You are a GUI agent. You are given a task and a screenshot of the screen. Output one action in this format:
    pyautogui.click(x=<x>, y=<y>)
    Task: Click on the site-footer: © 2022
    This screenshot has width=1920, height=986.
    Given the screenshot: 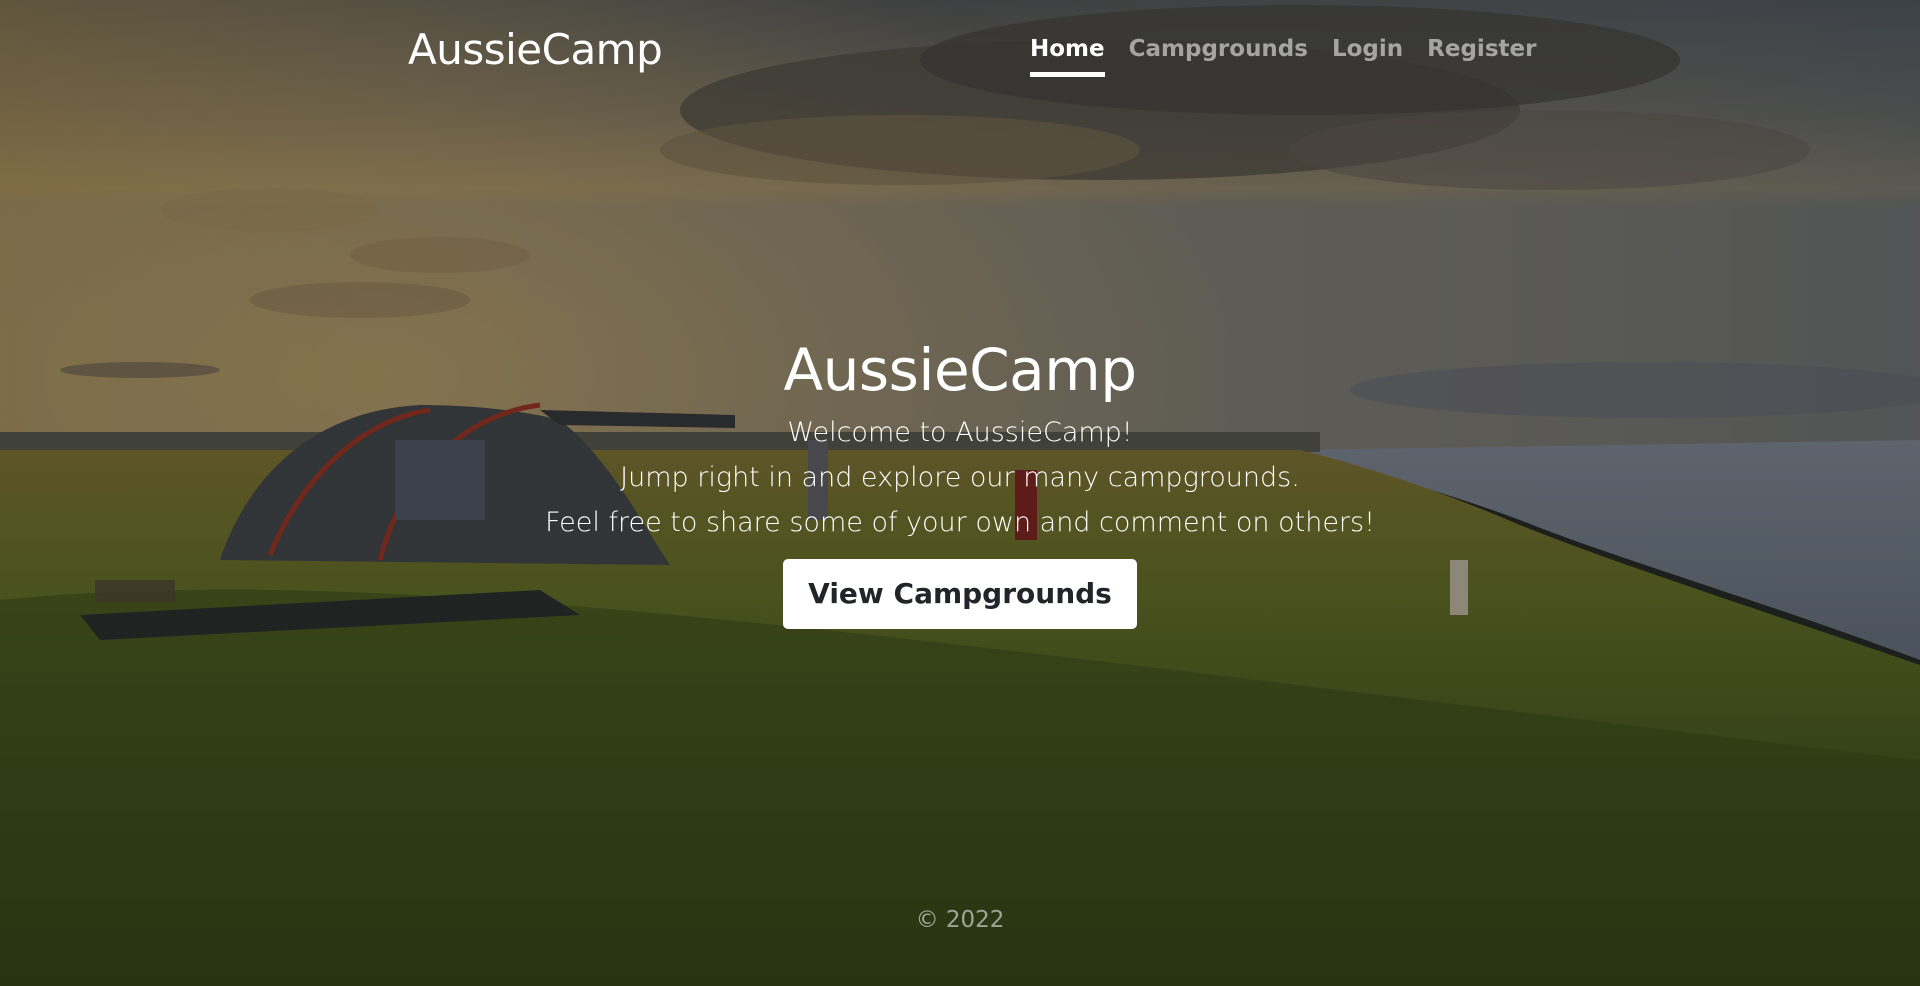 What is the action you would take?
    pyautogui.click(x=960, y=920)
    